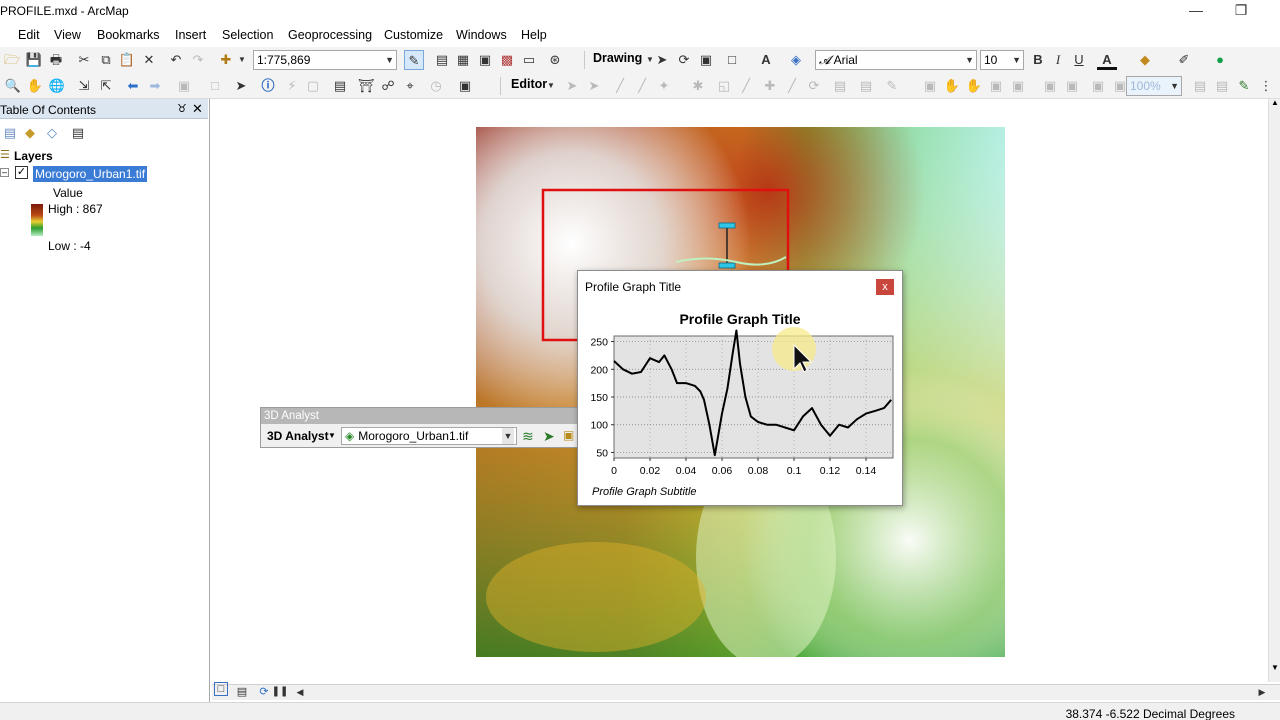  Describe the element at coordinates (1184, 60) in the screenshot. I see `line-color-icon: ✐` at that location.